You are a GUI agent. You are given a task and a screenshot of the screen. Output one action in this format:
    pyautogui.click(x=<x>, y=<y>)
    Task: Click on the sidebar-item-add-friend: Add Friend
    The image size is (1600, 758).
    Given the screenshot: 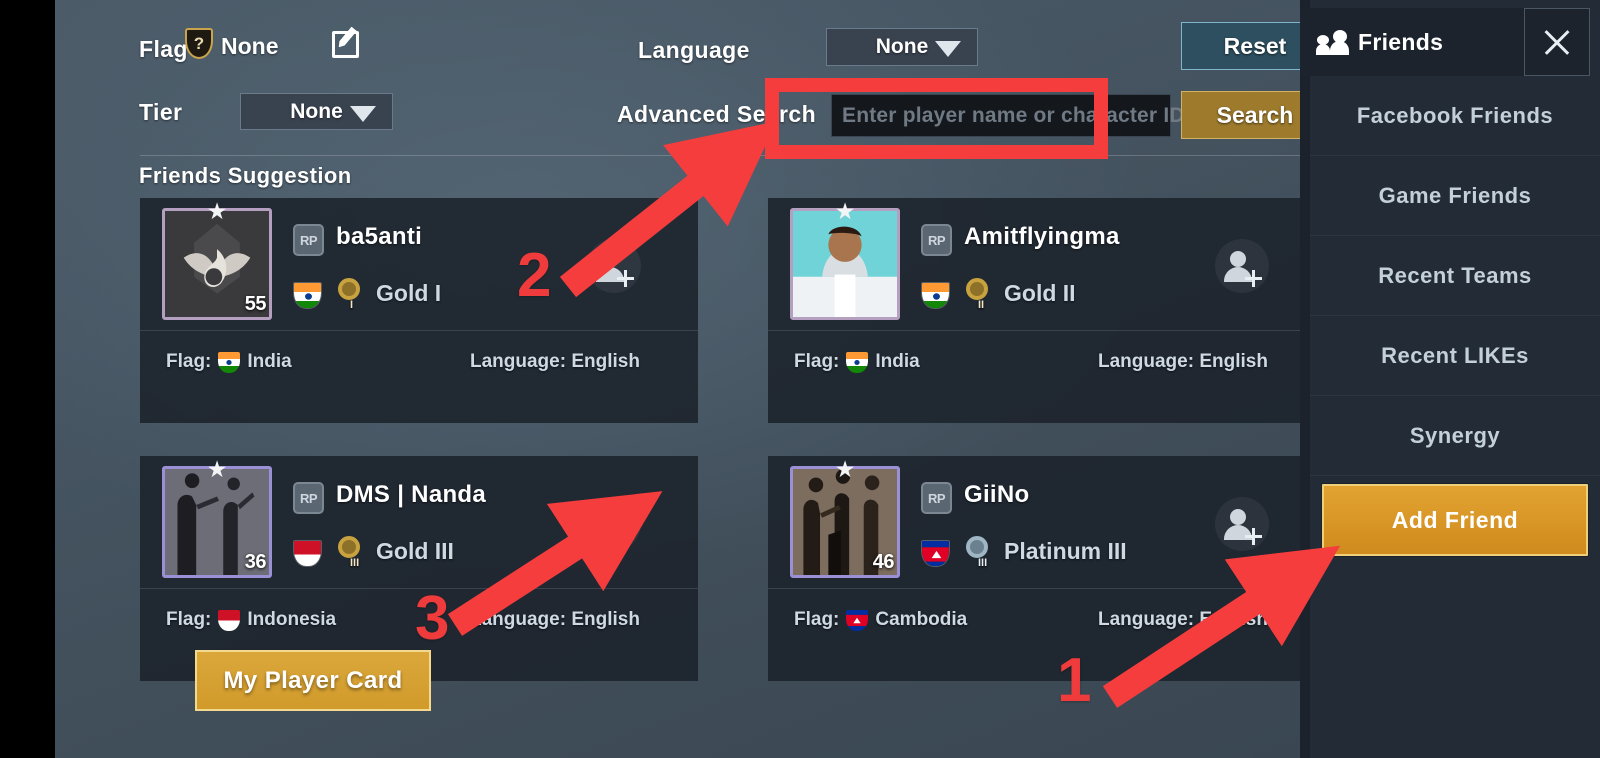 What is the action you would take?
    pyautogui.click(x=1455, y=520)
    